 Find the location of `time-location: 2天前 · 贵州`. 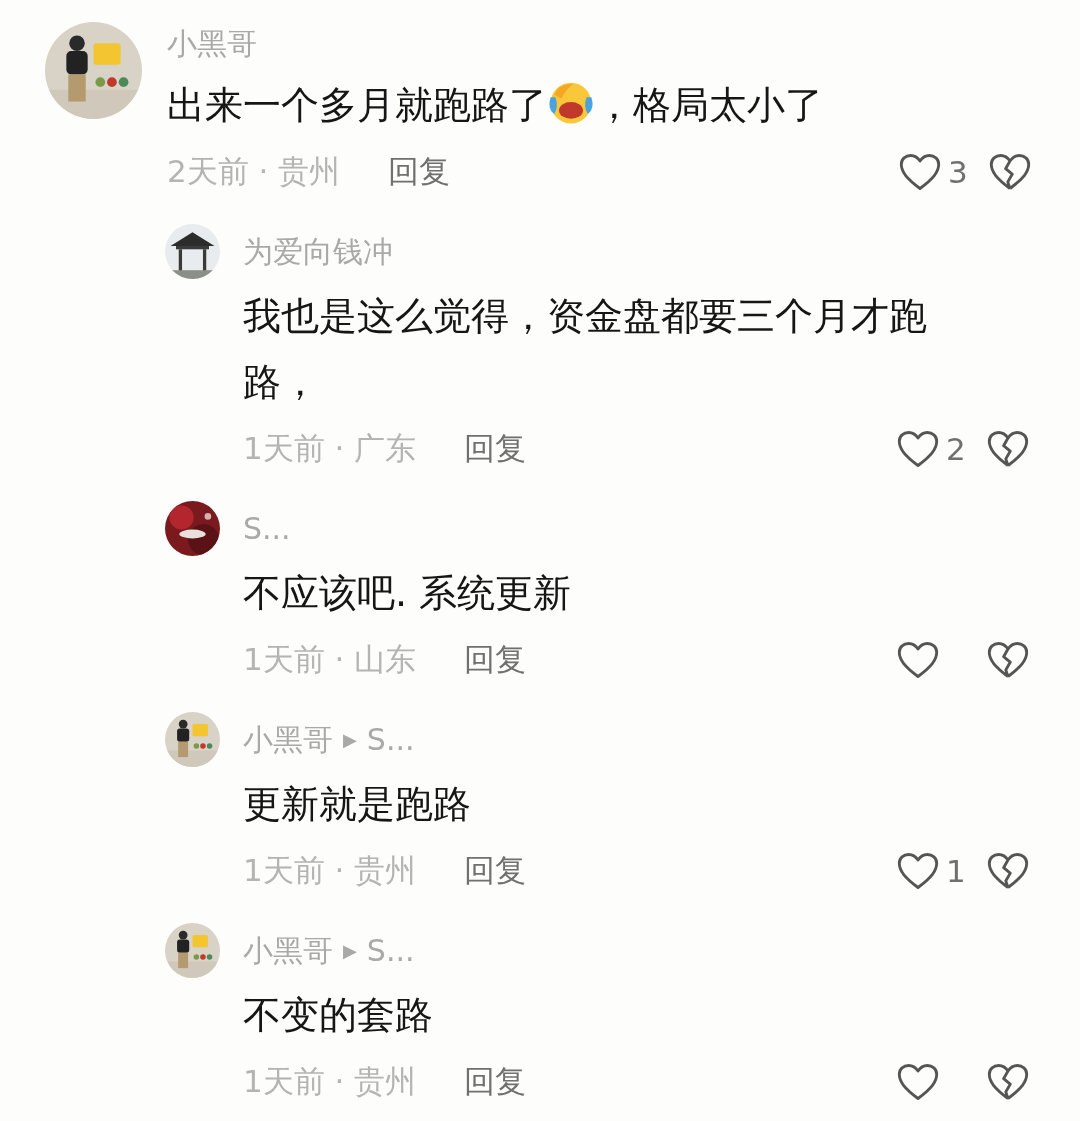

time-location: 2天前 · 贵州 is located at coordinates (254, 171).